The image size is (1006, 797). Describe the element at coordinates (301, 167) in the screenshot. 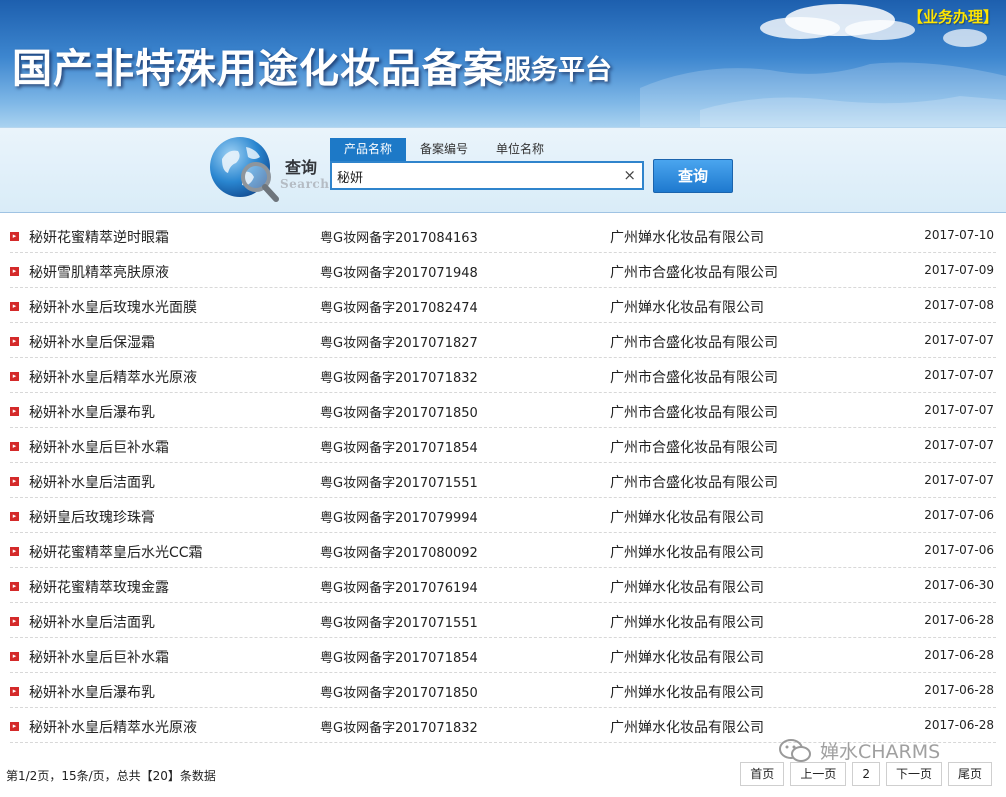

I see `query-label: 查询` at that location.